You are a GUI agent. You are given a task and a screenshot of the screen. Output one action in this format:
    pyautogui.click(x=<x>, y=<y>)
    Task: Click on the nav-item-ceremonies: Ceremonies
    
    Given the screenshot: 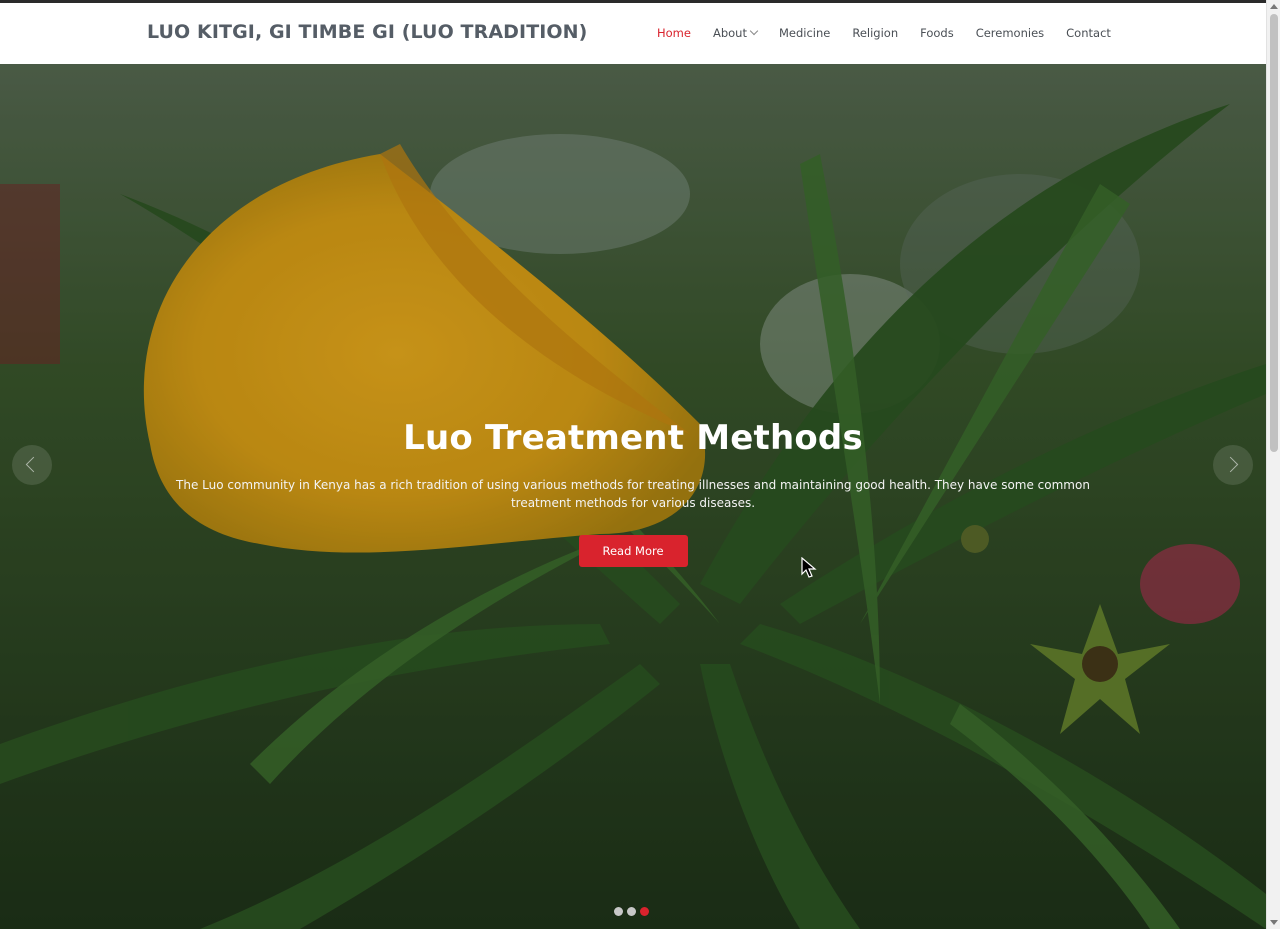 What is the action you would take?
    pyautogui.click(x=1010, y=33)
    